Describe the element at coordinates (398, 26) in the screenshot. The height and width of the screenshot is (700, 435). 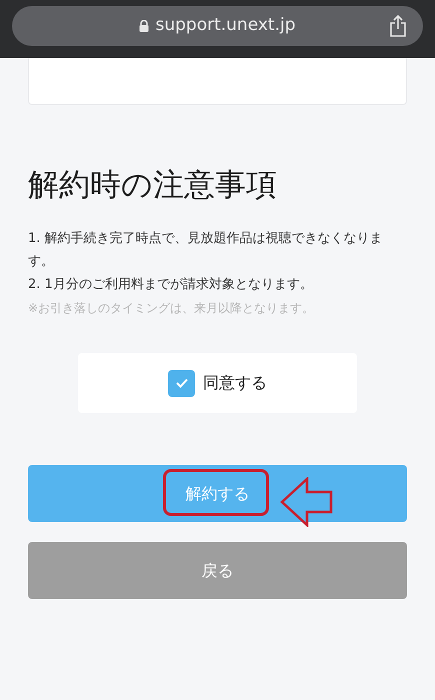
I see `share-icon` at that location.